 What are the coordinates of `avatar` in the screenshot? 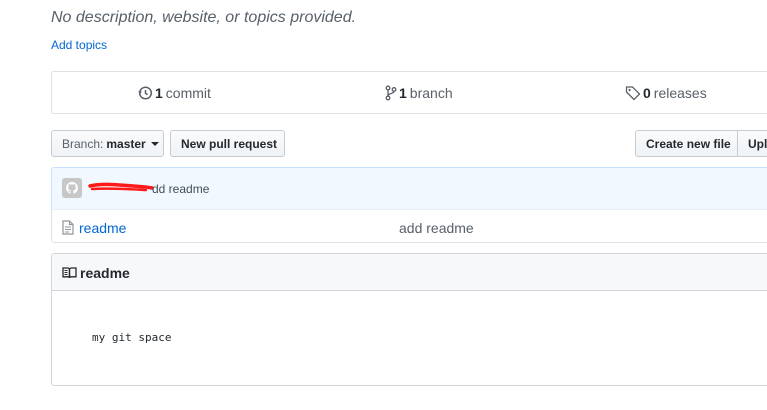 It's located at (72, 188).